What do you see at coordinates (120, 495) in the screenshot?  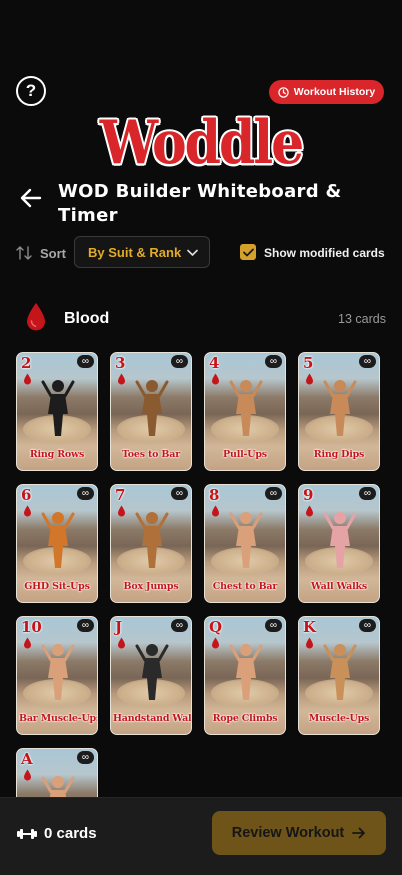 I see `card-rank: 7` at bounding box center [120, 495].